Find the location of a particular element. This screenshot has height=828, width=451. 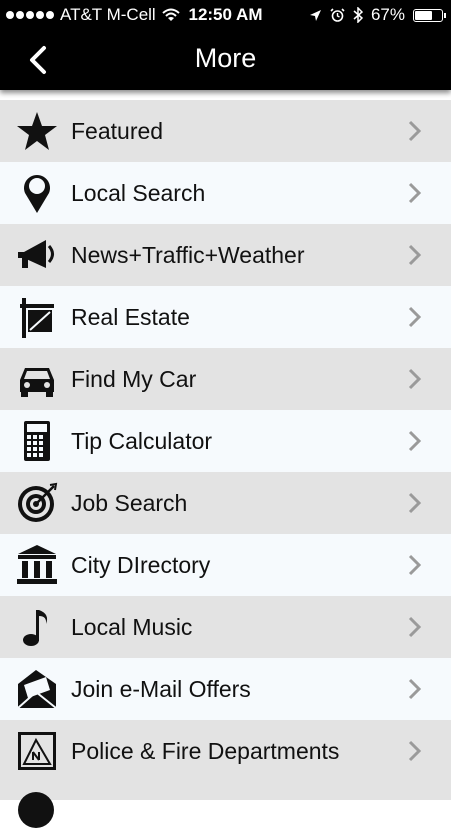

target-icon is located at coordinates (38, 502).